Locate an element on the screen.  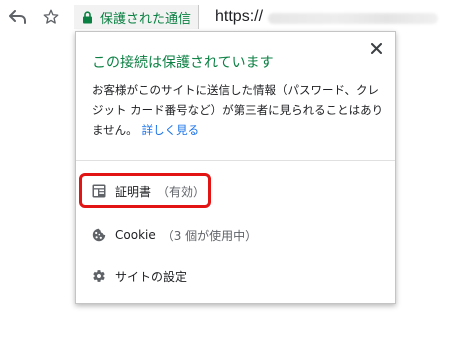
browser-toolbar: 保護された通信 https:// is located at coordinates (230, 17).